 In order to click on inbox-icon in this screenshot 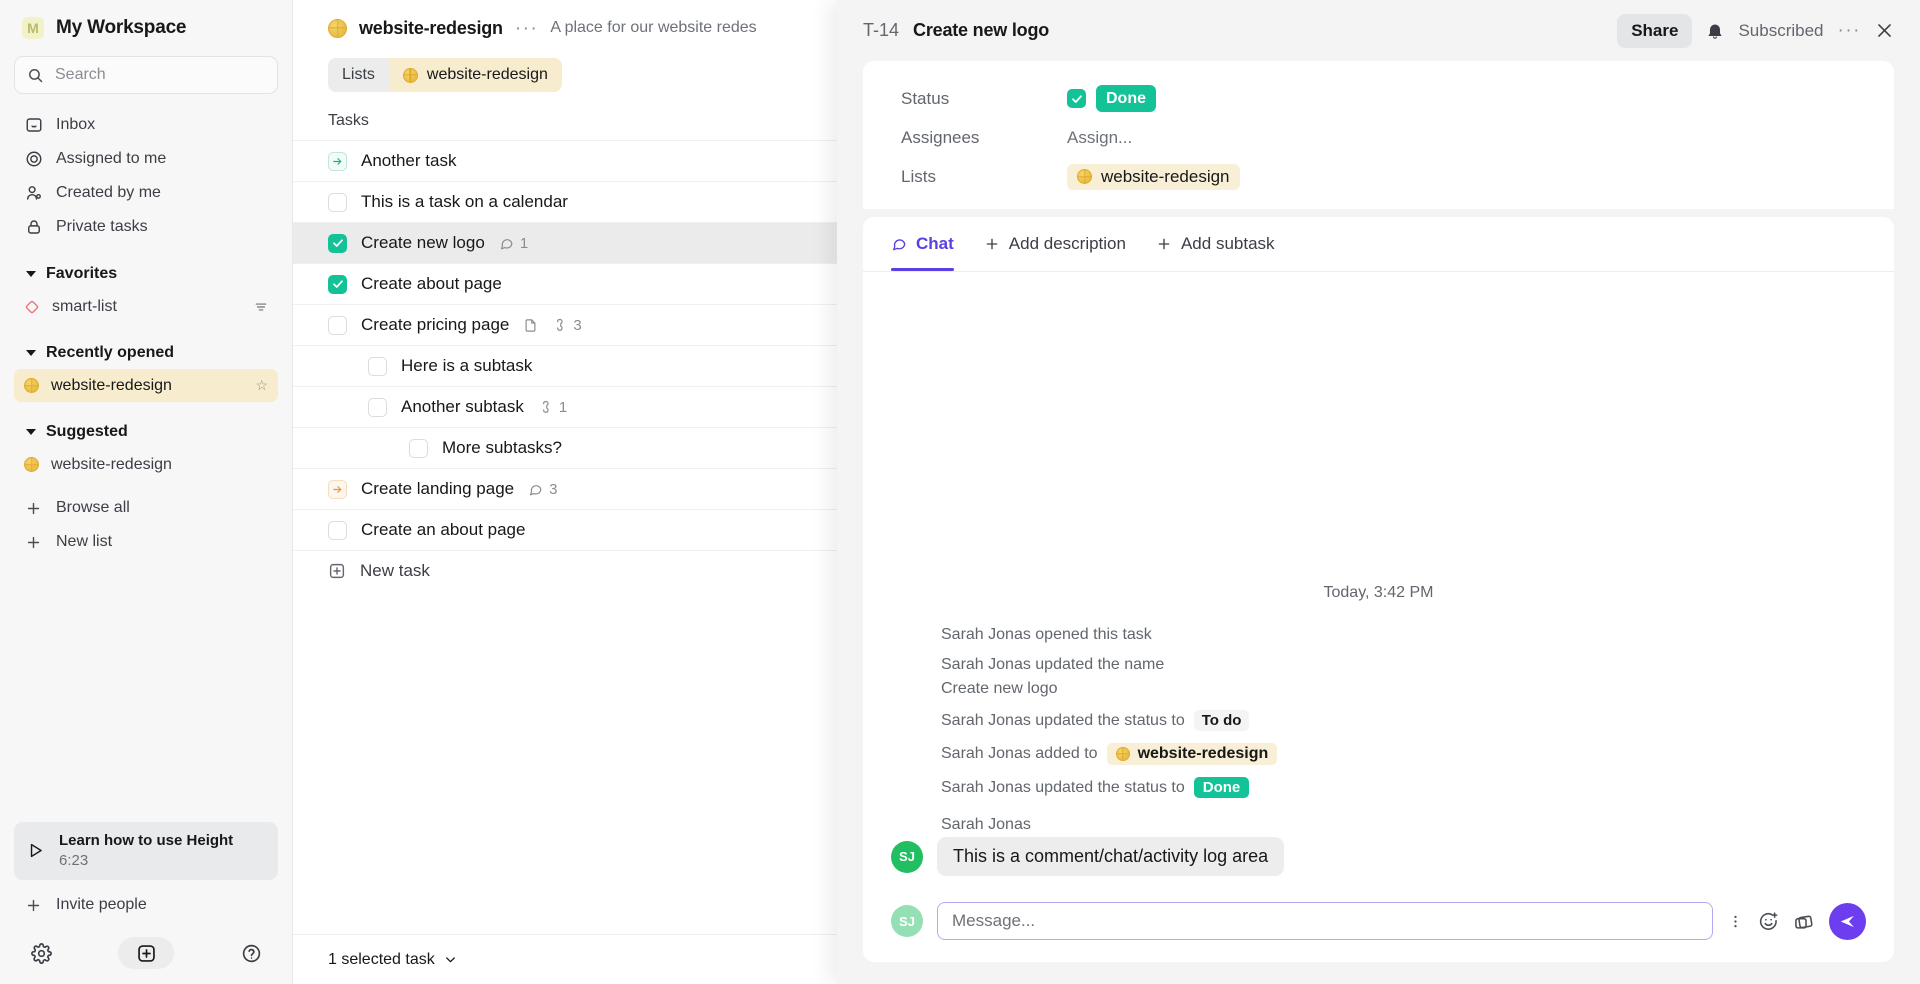, I will do `click(33, 125)`.